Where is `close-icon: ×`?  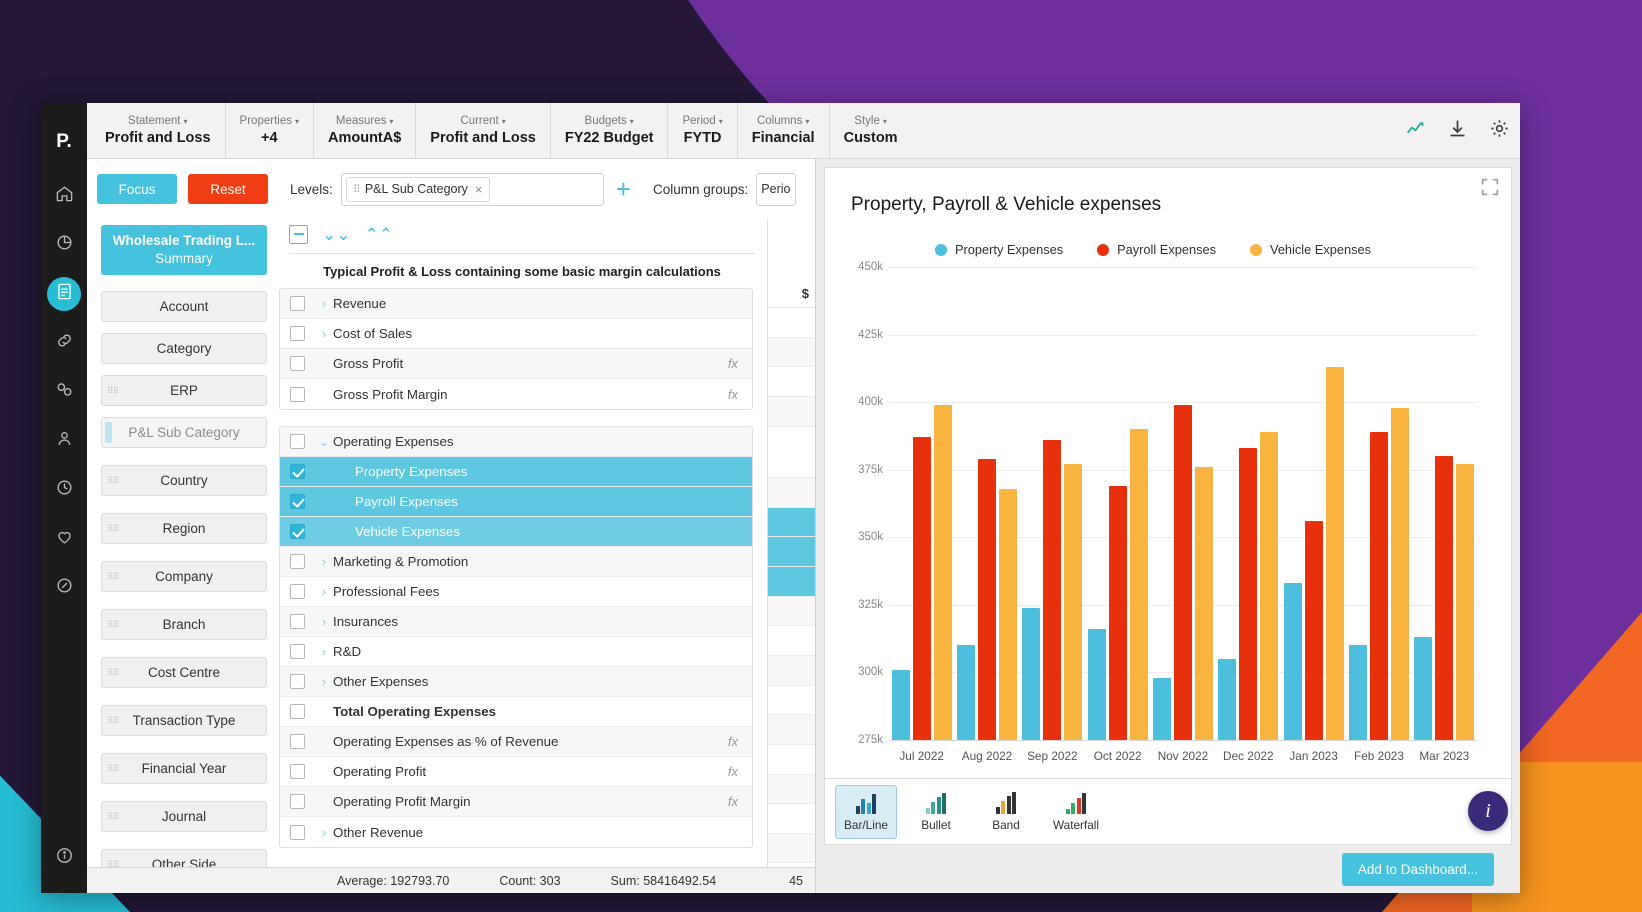
close-icon: × is located at coordinates (479, 189).